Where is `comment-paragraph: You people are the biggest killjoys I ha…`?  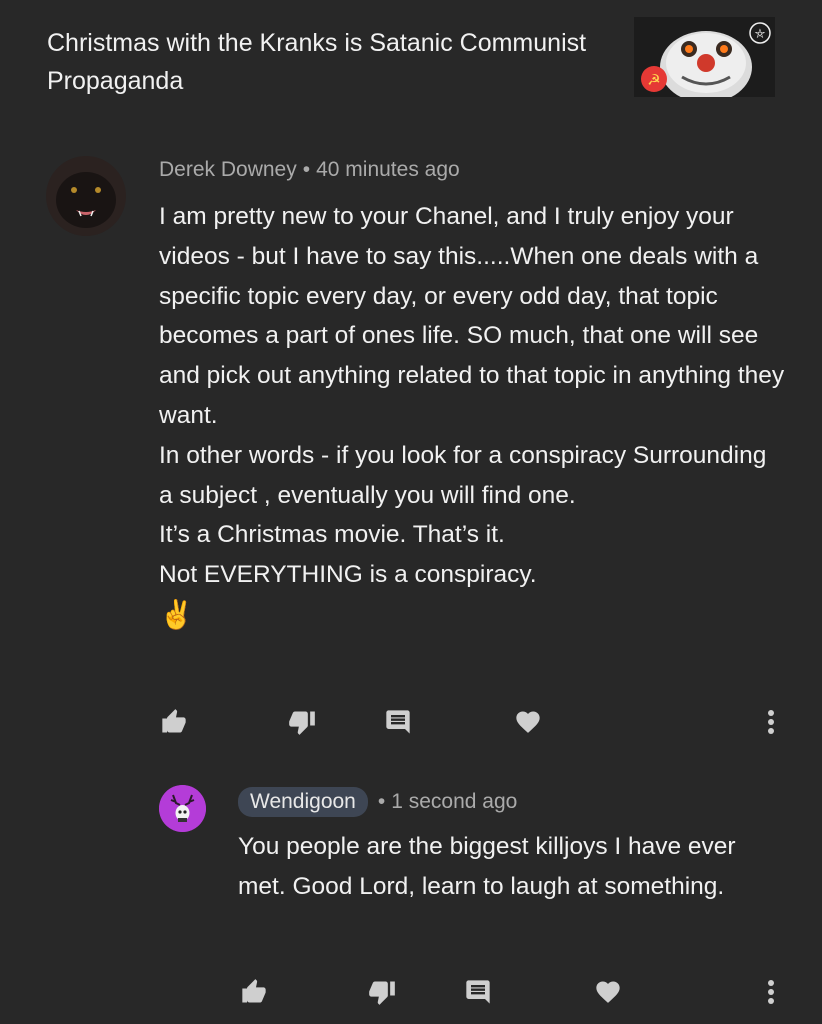
comment-paragraph: You people are the biggest killjoys I ha… is located at coordinates (487, 866).